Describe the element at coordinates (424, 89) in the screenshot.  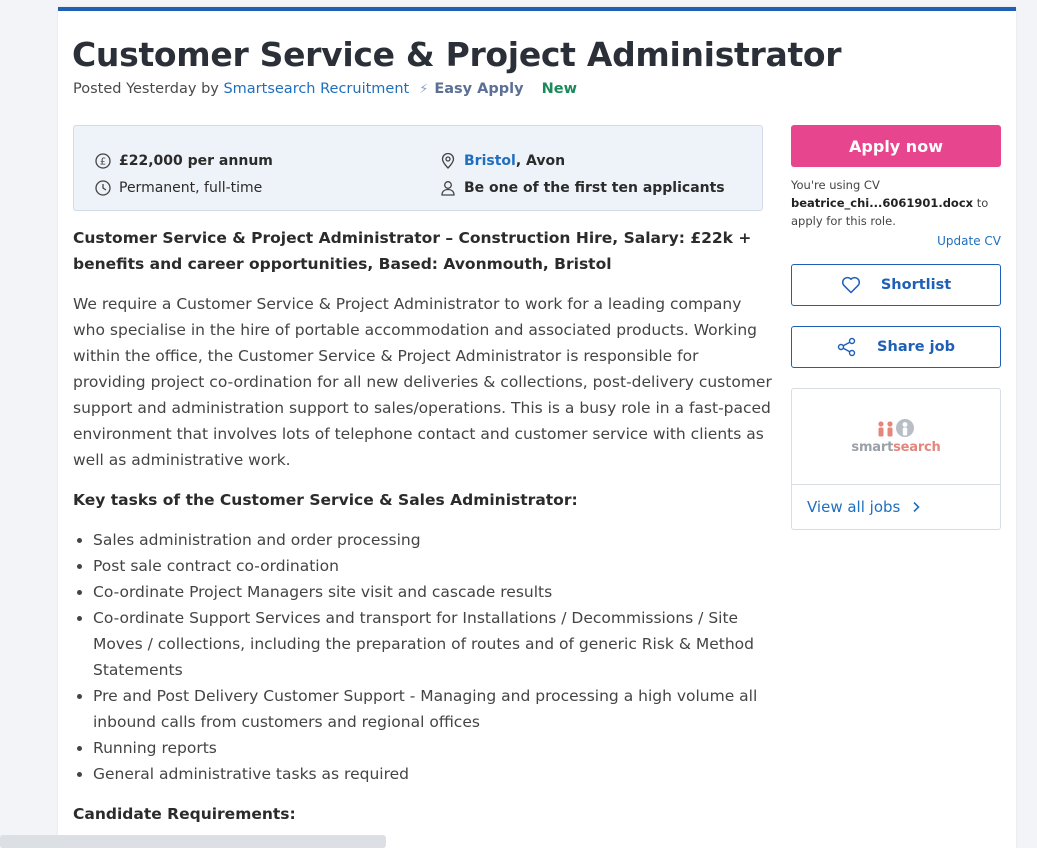
I see `lightning-icon: ⚡` at that location.